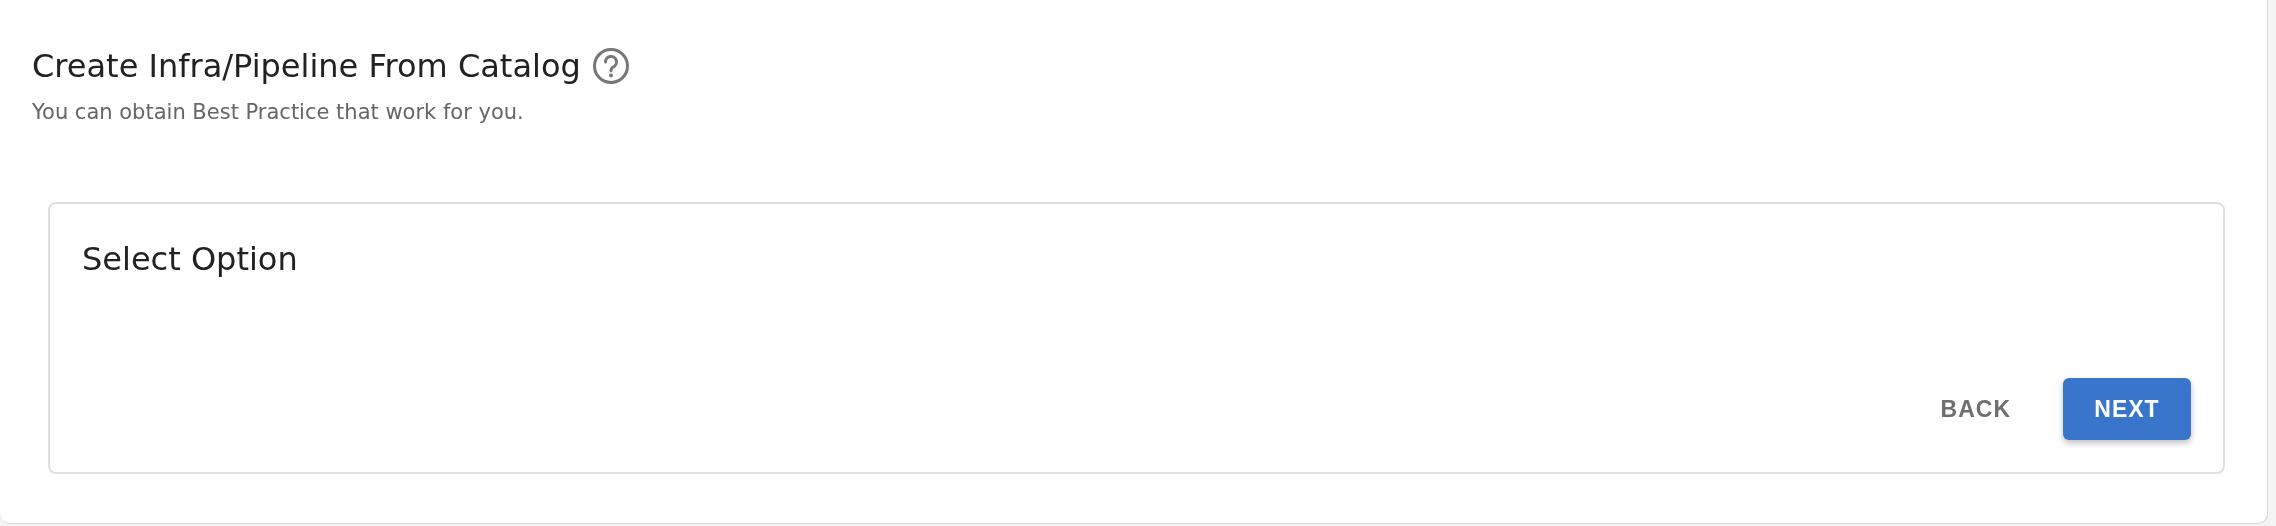  What do you see at coordinates (610, 66) in the screenshot?
I see `help-icon` at bounding box center [610, 66].